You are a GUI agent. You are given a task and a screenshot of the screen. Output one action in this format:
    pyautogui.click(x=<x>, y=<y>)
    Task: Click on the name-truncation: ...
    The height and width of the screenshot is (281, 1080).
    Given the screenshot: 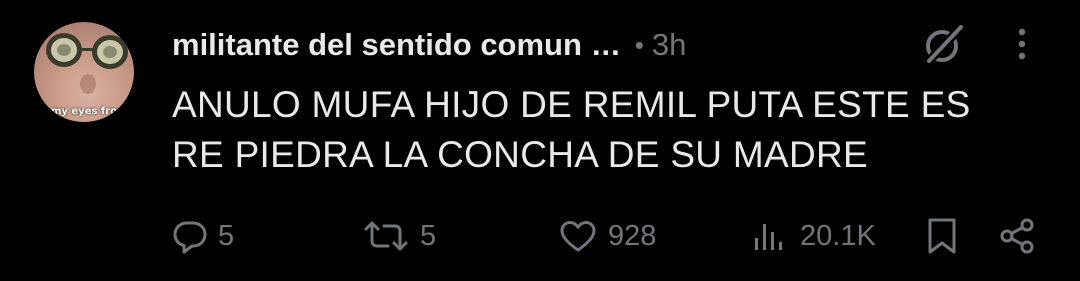 What is the action you would take?
    pyautogui.click(x=606, y=44)
    